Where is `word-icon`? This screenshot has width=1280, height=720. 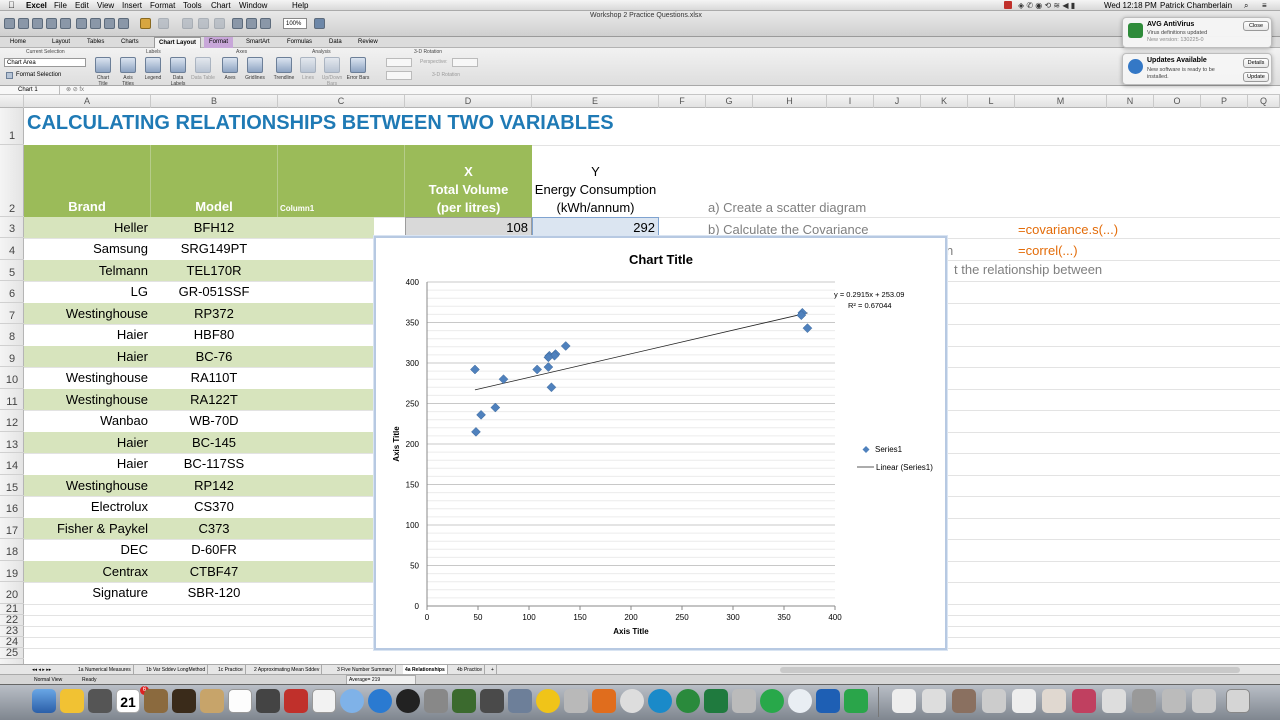 word-icon is located at coordinates (828, 701).